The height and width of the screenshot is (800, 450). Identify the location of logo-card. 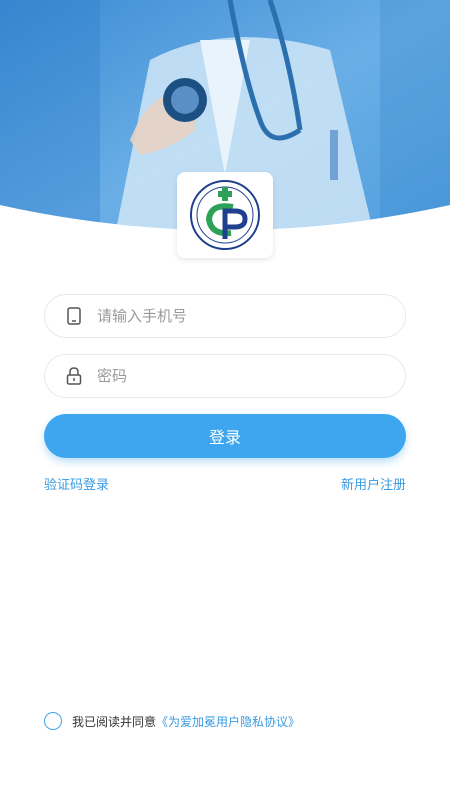
(225, 215).